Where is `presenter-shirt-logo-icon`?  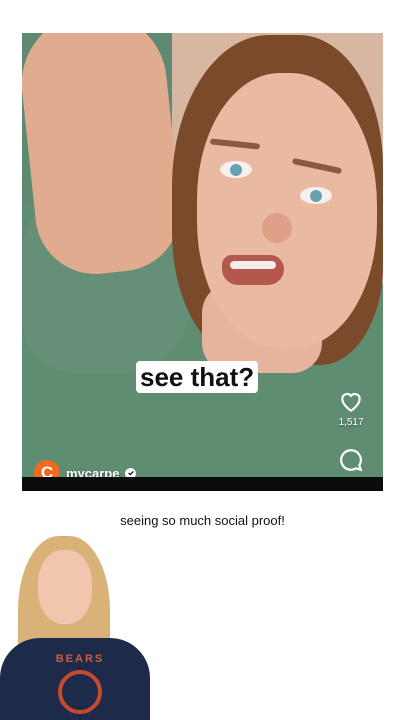 presenter-shirt-logo-icon is located at coordinates (80, 692).